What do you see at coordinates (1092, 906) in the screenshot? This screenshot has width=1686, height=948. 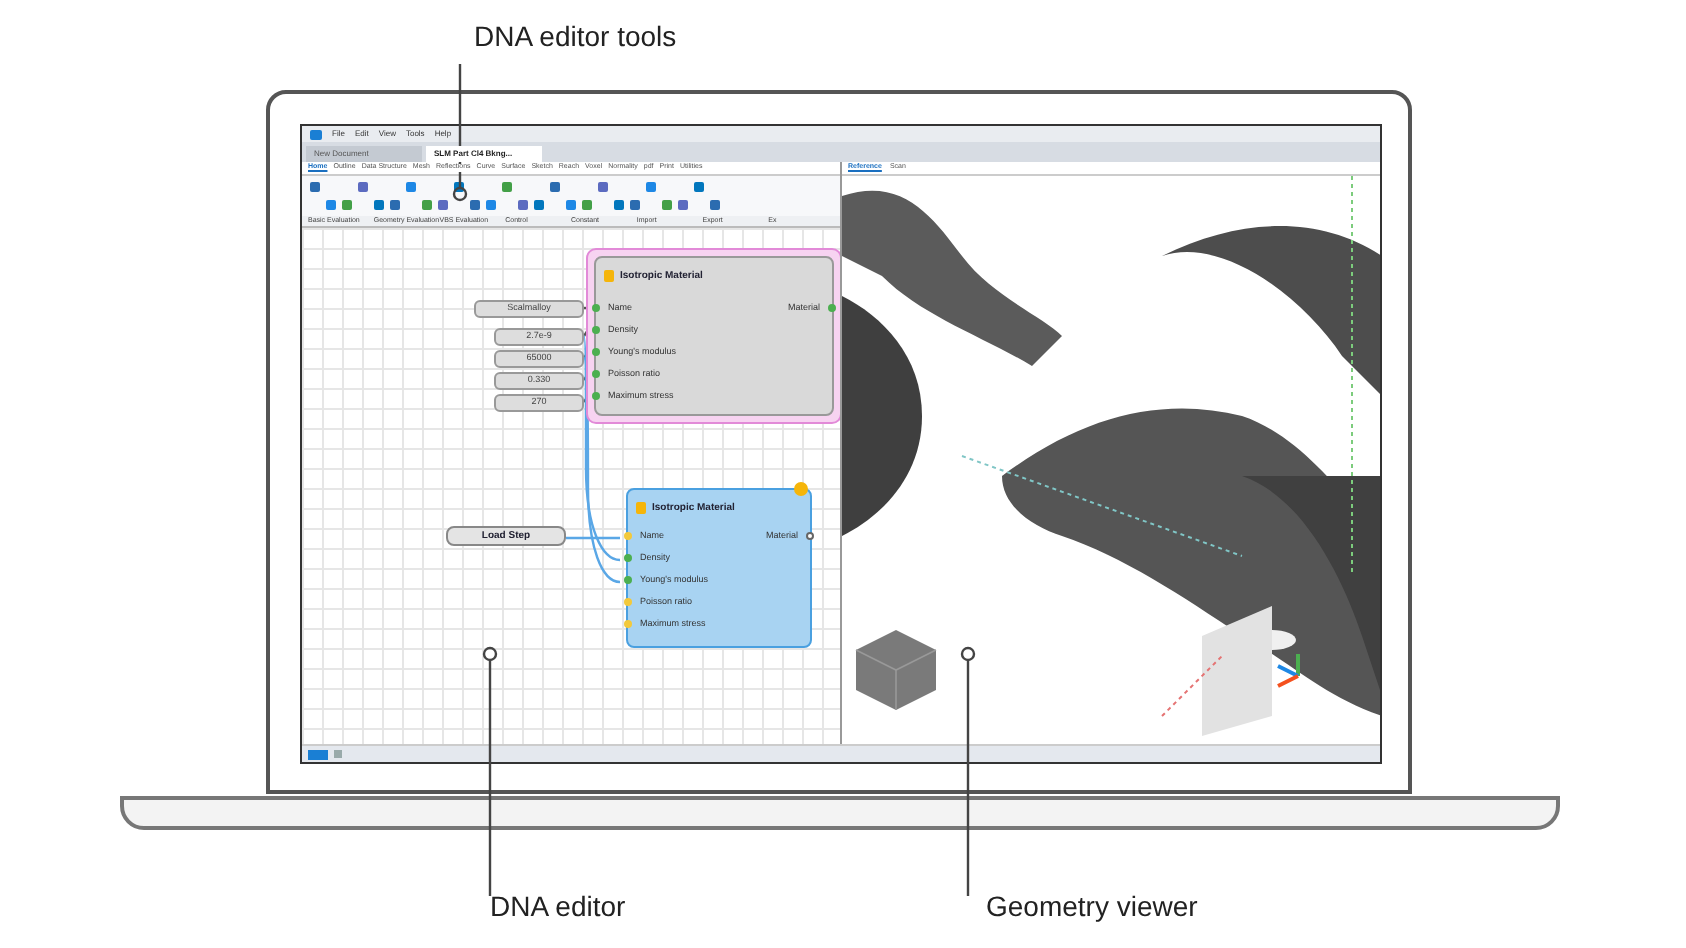 I see `callout-label: Geometry viewer` at bounding box center [1092, 906].